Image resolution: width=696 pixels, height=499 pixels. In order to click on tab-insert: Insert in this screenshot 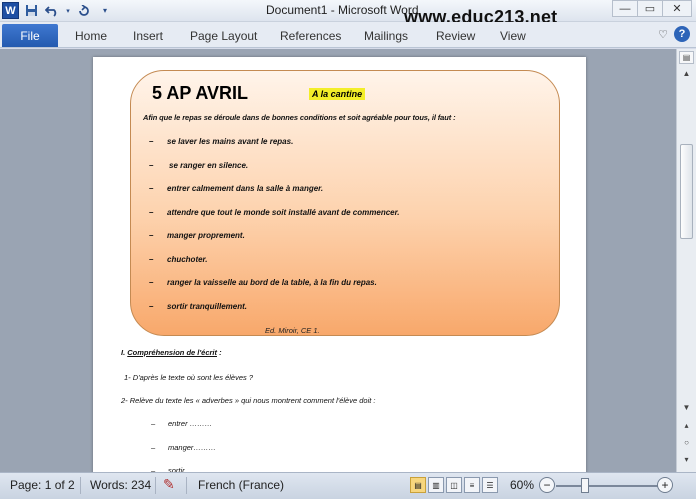, I will do `click(148, 36)`.